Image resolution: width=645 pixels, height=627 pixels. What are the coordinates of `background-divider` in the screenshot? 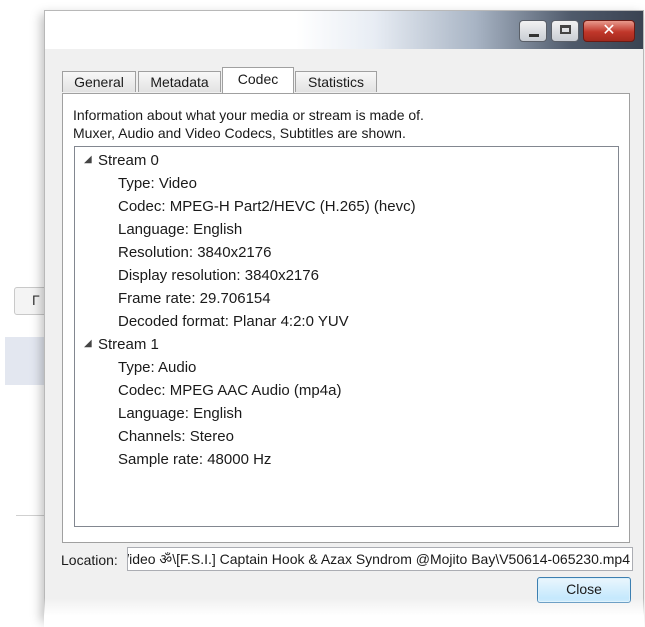 It's located at (31, 515).